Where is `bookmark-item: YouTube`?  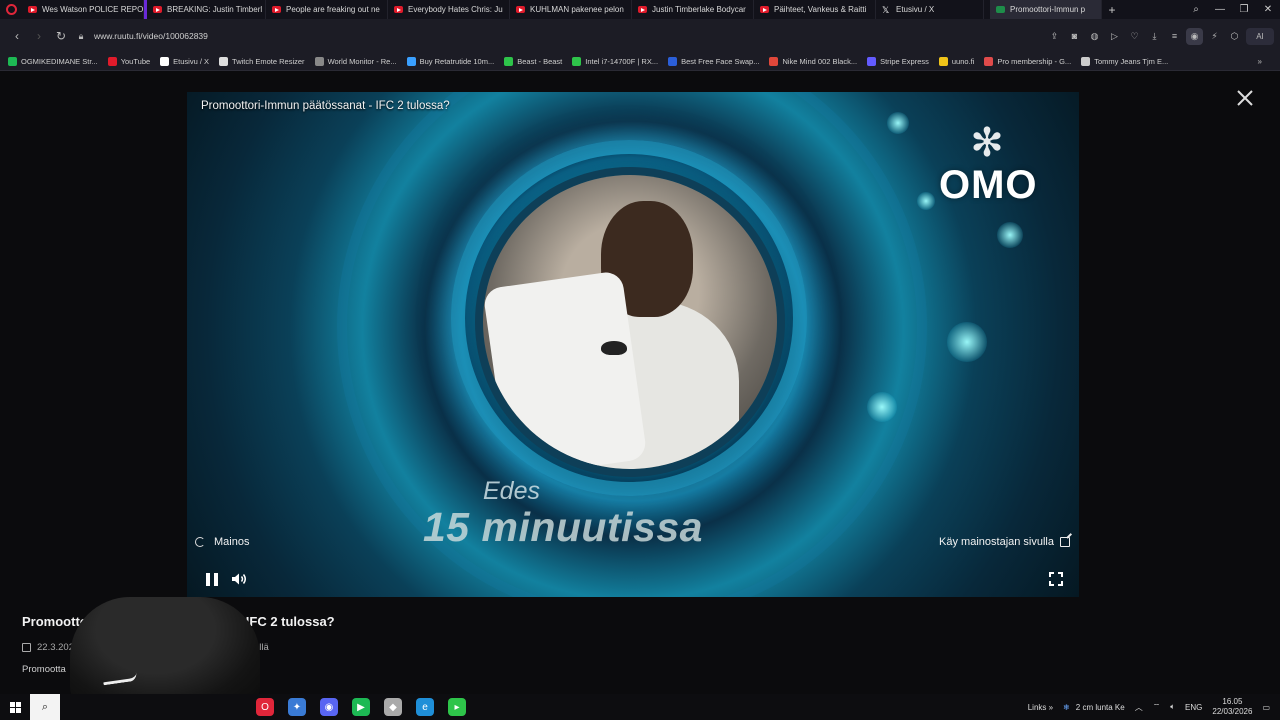 bookmark-item: YouTube is located at coordinates (129, 61).